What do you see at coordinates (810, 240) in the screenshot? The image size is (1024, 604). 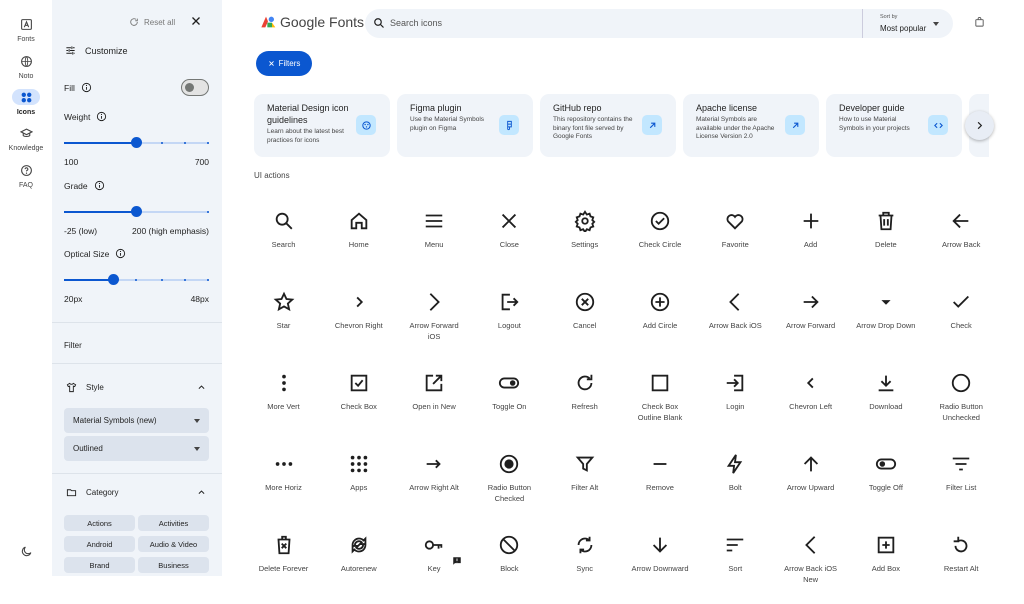 I see `icon-tile: Add` at bounding box center [810, 240].